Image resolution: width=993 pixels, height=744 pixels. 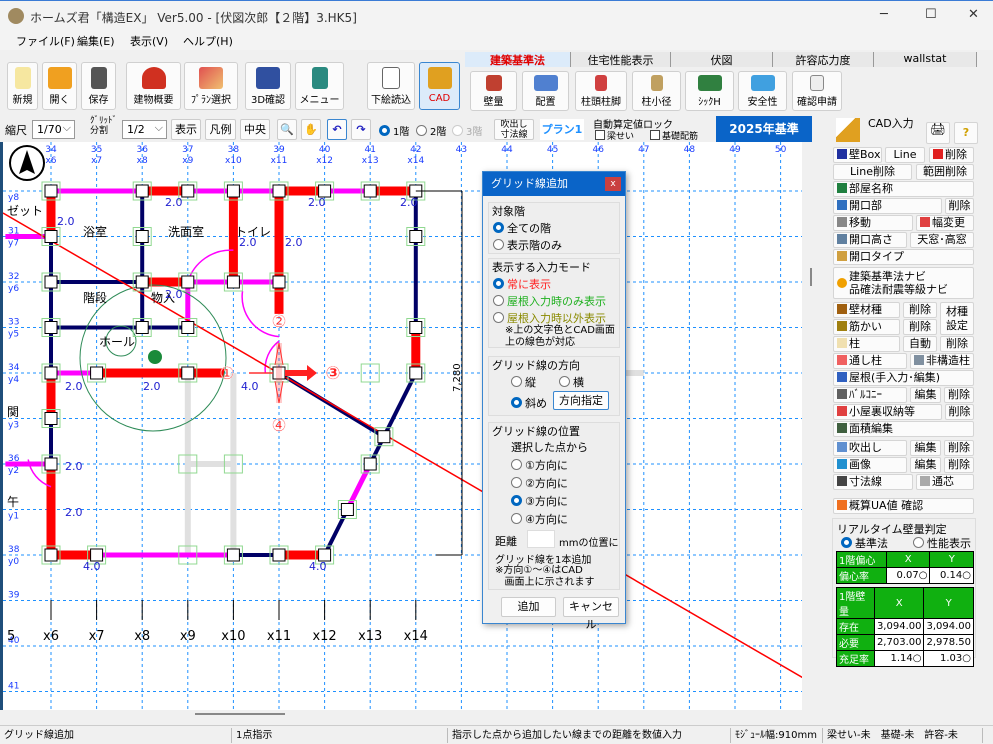 I want to click on tab-housing-performance: 住宅性能表示, so click(x=621, y=59).